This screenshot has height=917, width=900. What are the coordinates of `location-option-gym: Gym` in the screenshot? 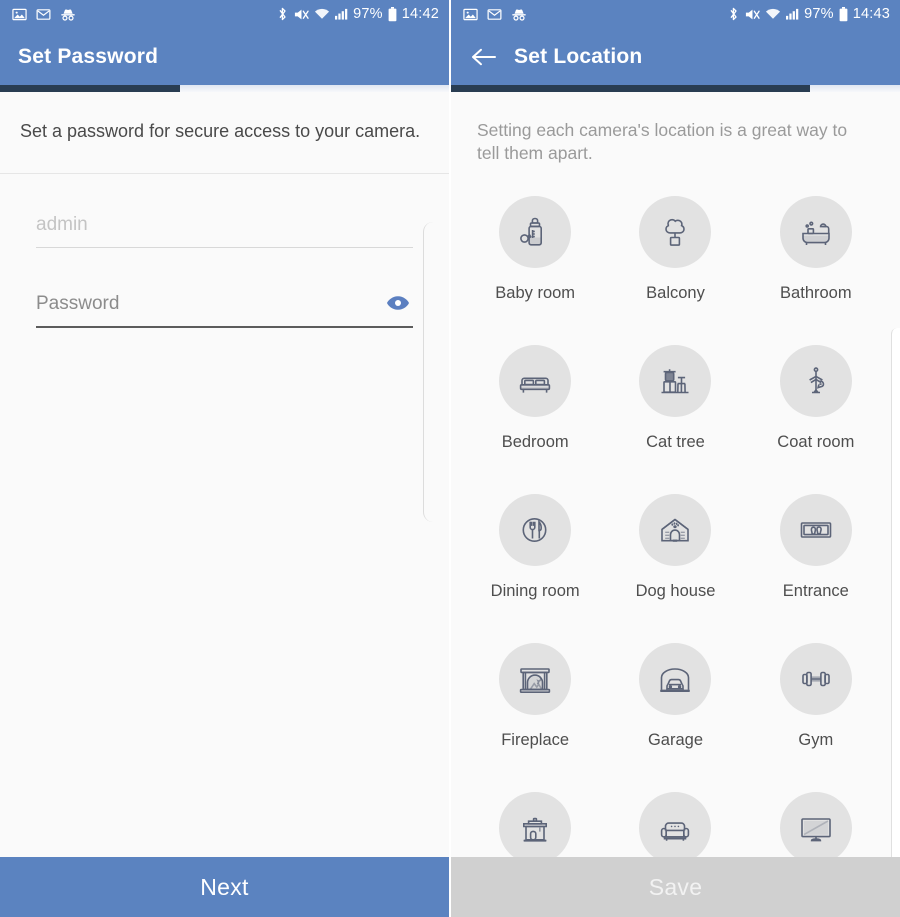 It's located at (816, 717).